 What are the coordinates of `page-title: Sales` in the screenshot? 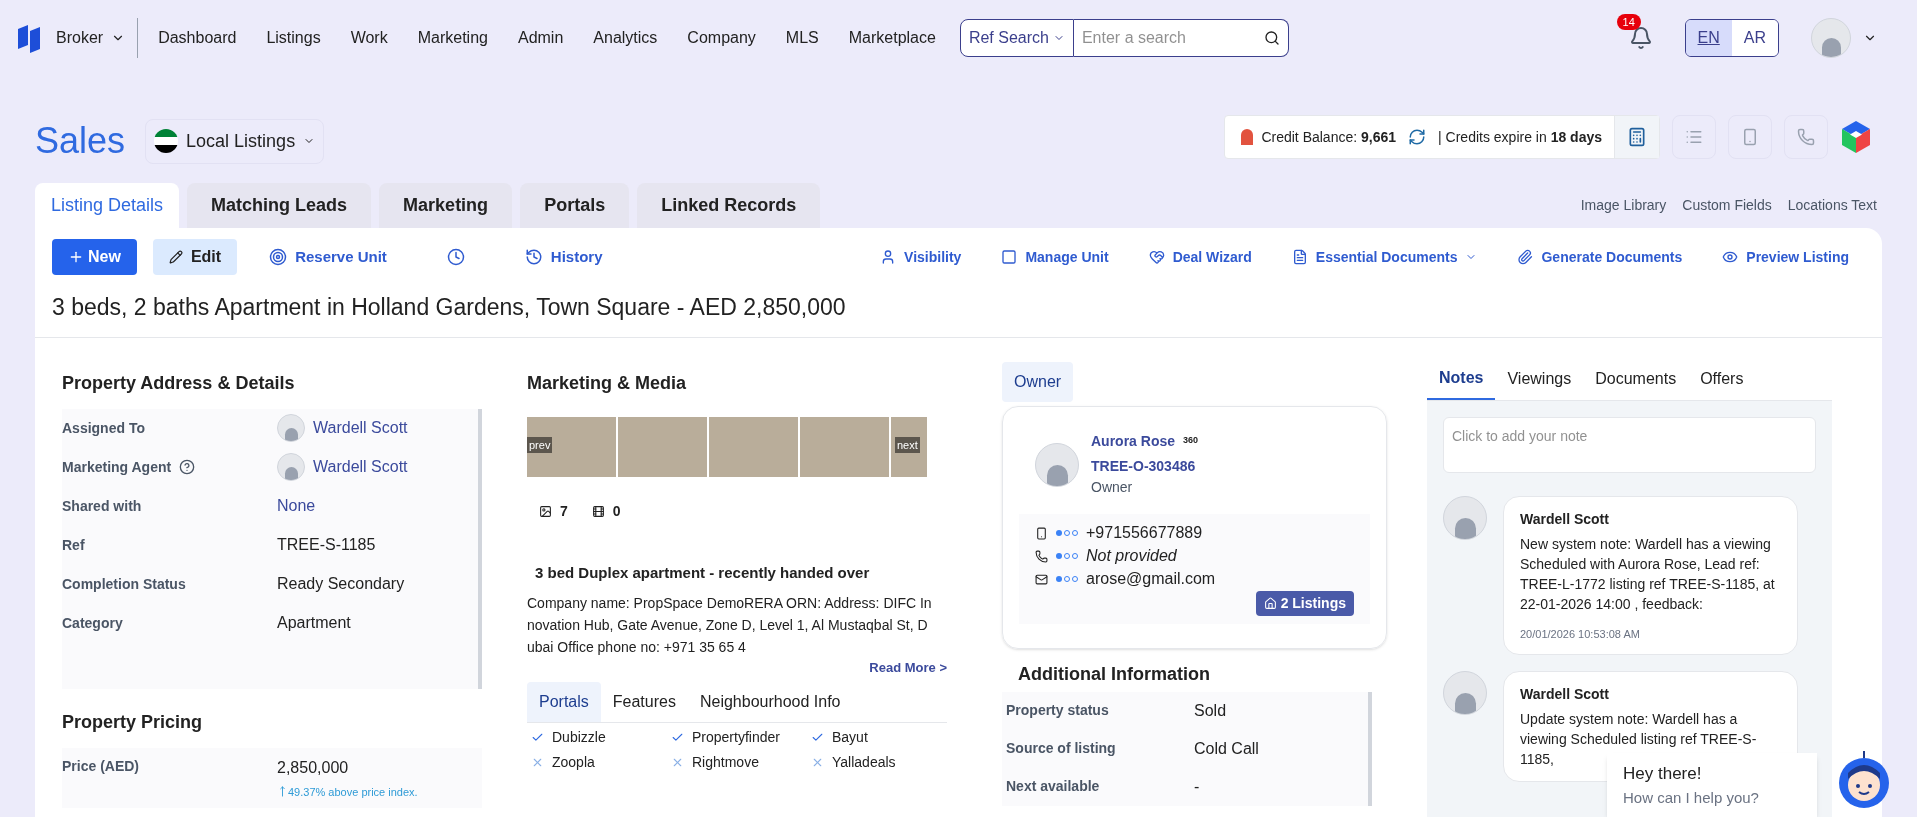 It's located at (80, 141).